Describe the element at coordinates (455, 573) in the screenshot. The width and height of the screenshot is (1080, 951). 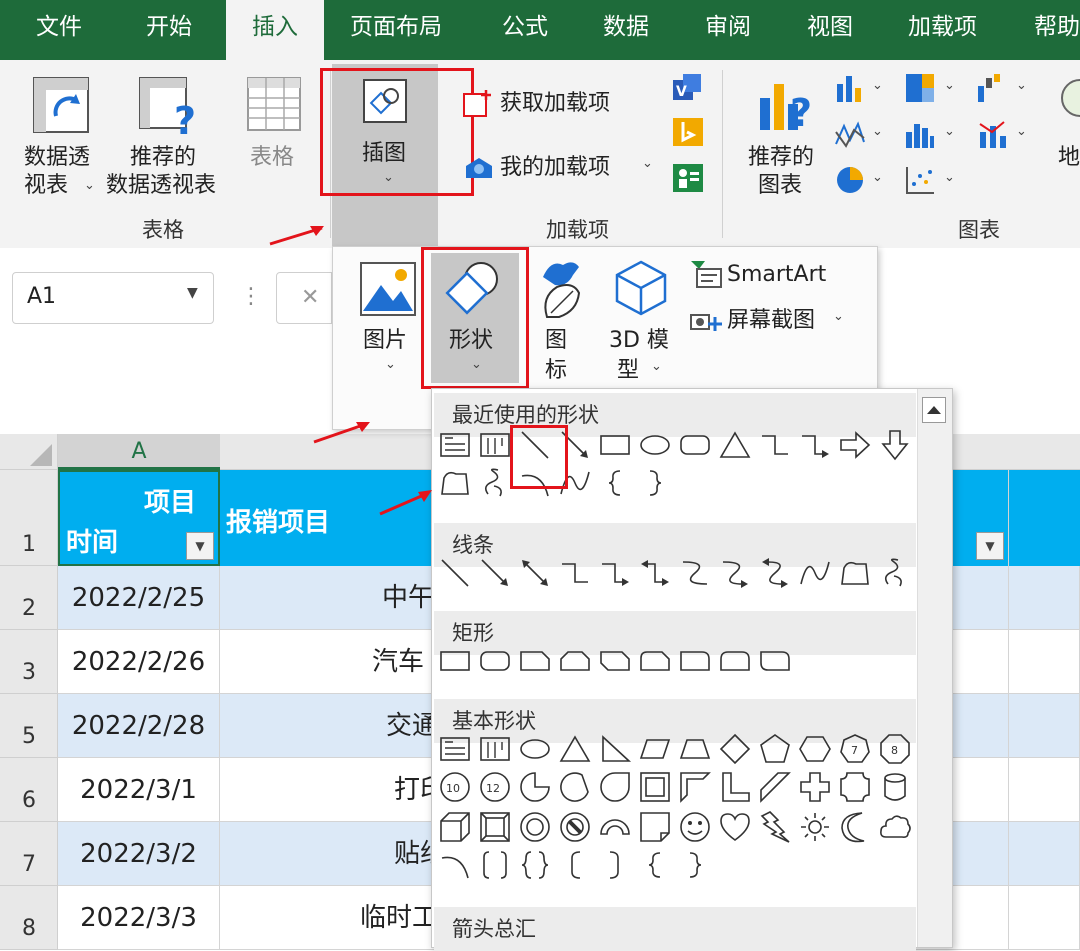
I see `line-shape-icon` at that location.